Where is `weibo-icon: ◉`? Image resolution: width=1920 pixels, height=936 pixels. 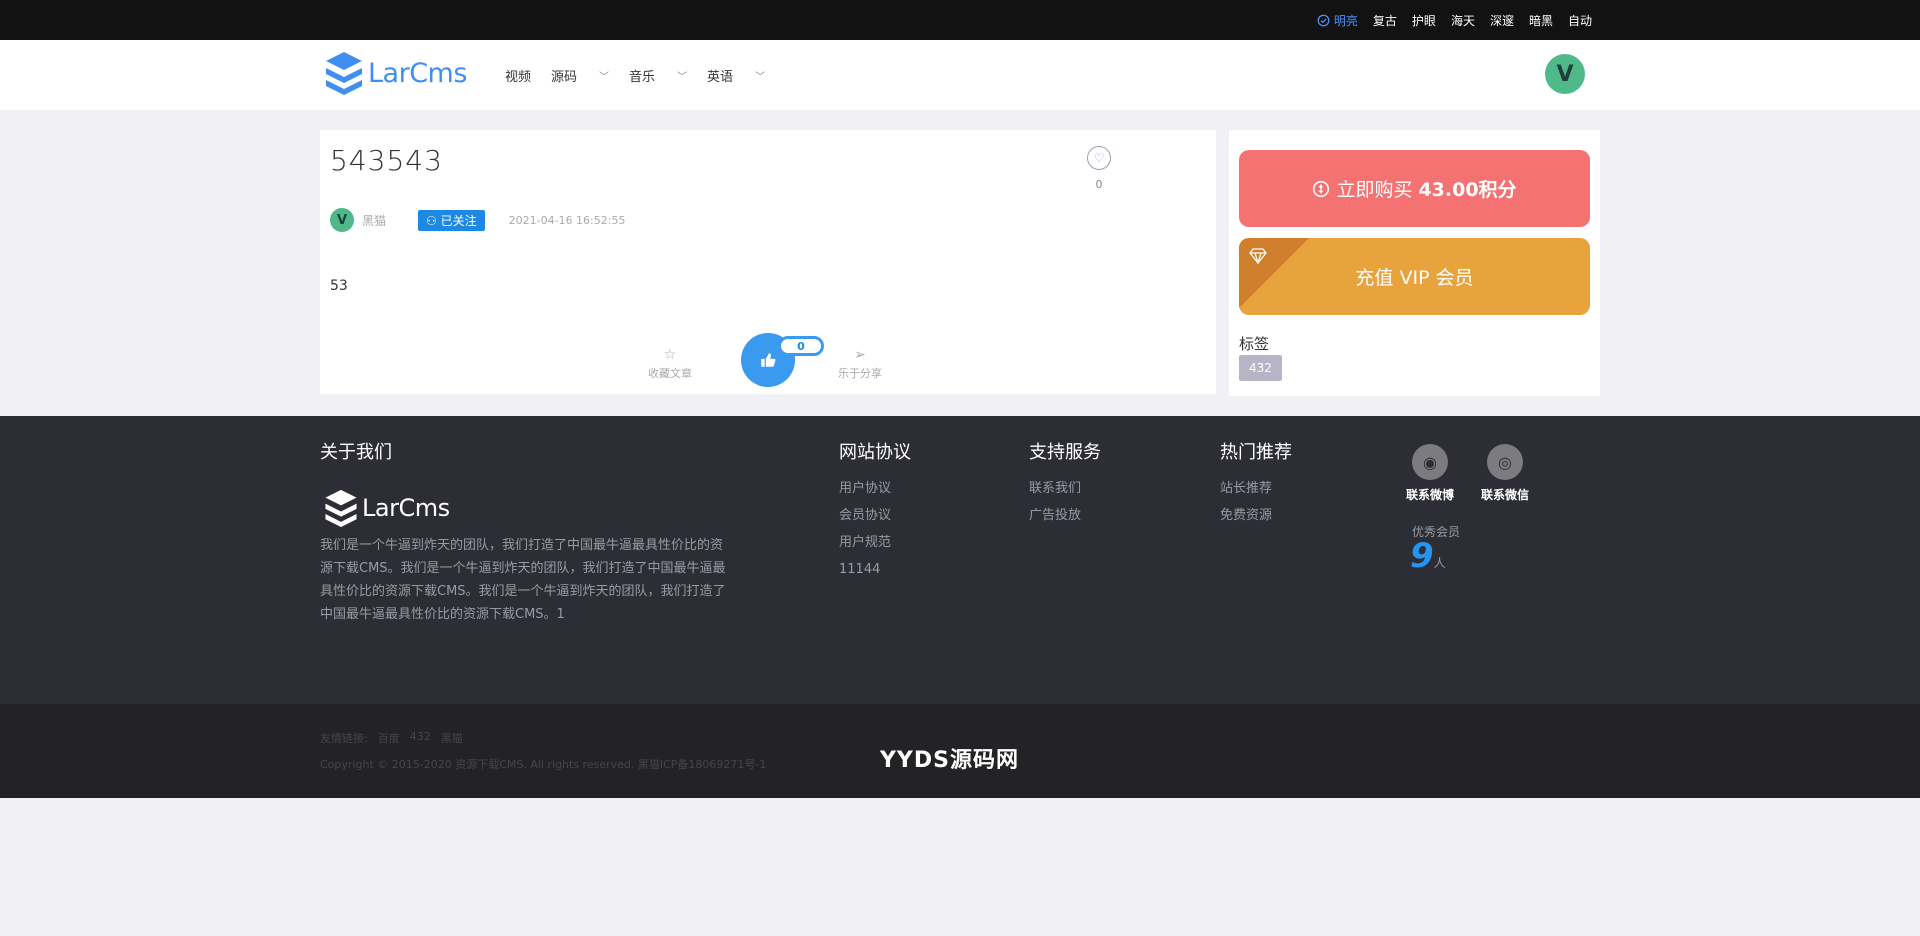 weibo-icon: ◉ is located at coordinates (1430, 462).